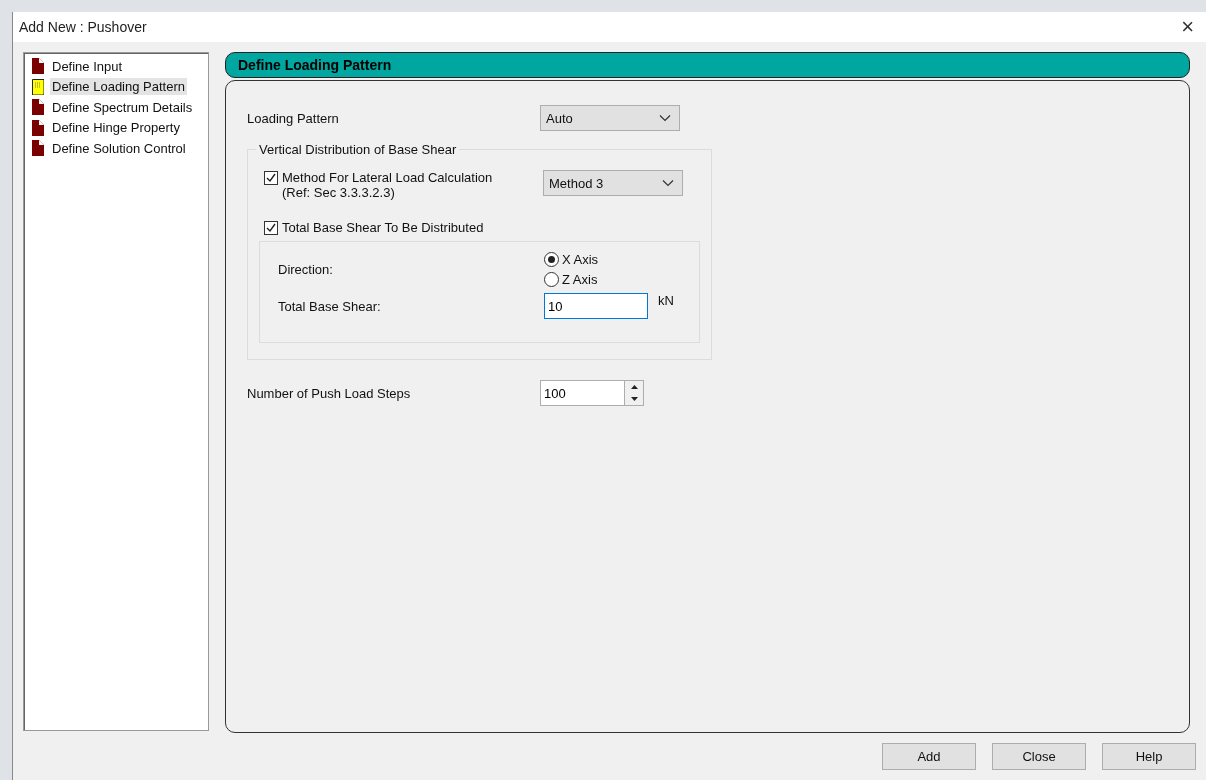 This screenshot has height=780, width=1206. I want to click on radio-label: Z Axis, so click(580, 279).